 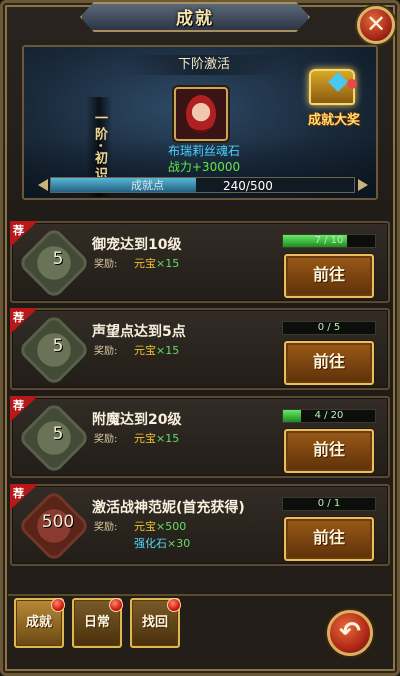 I want to click on task-progress-bar: 0 / 1, so click(x=329, y=504).